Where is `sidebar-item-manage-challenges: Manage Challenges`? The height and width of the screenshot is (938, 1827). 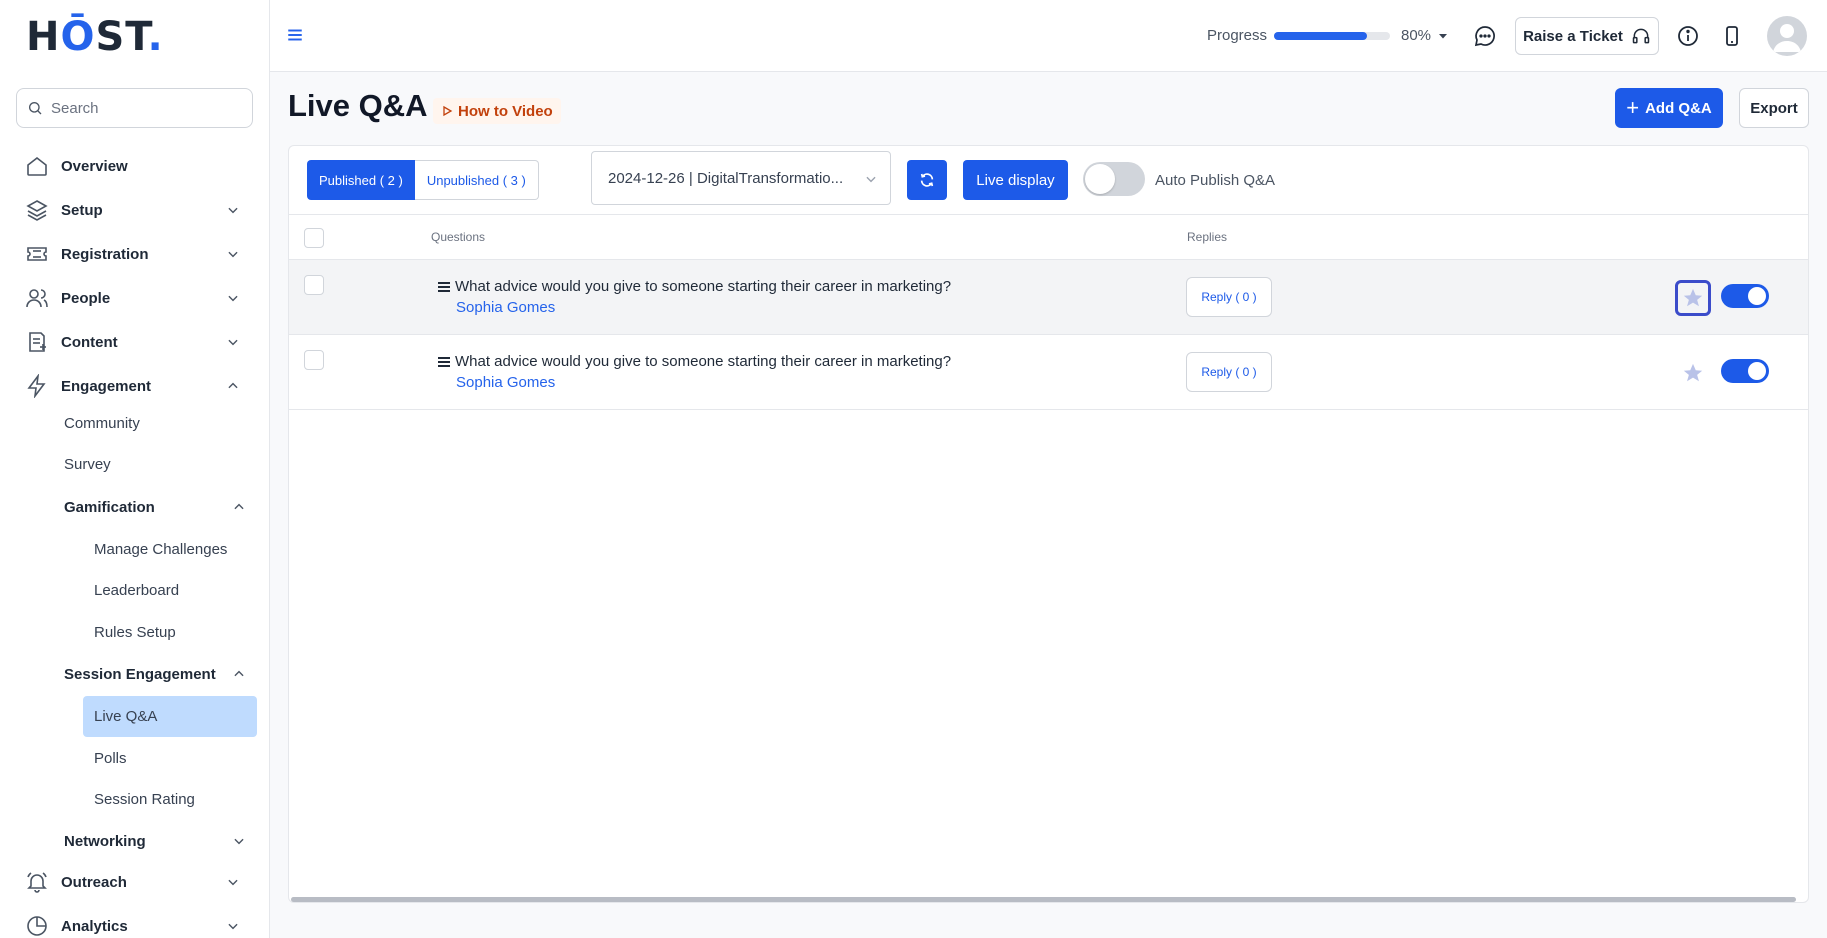 sidebar-item-manage-challenges: Manage Challenges is located at coordinates (160, 549).